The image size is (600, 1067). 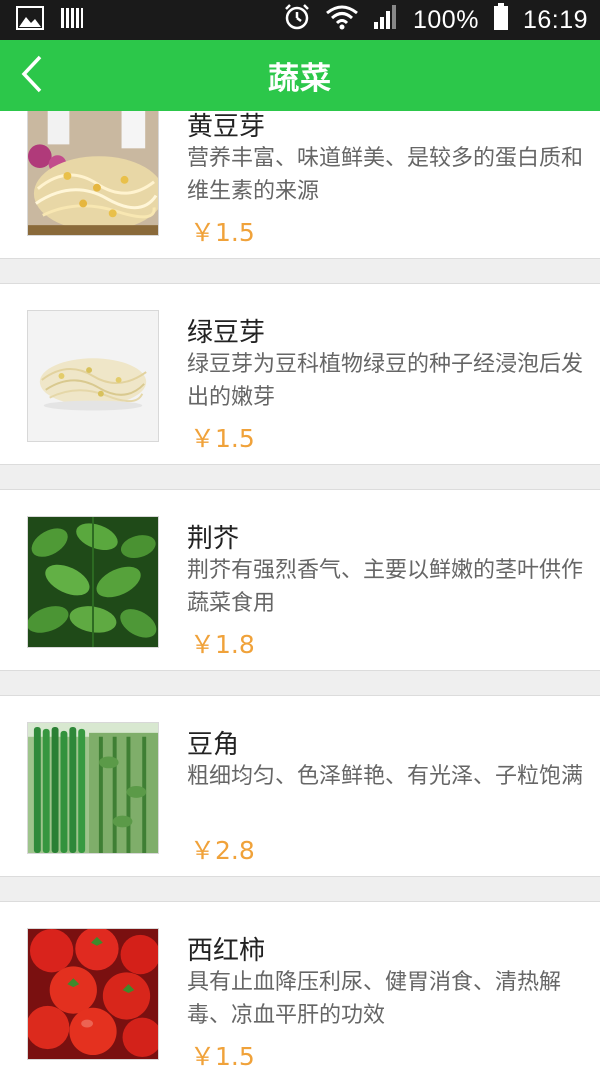 What do you see at coordinates (72, 20) in the screenshot?
I see `barcode-icon` at bounding box center [72, 20].